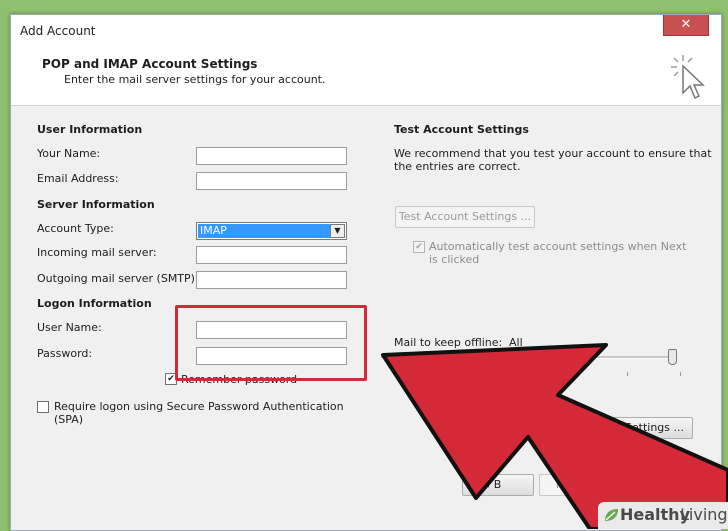 The image size is (728, 531). I want to click on incoming-server-field, so click(271, 255).